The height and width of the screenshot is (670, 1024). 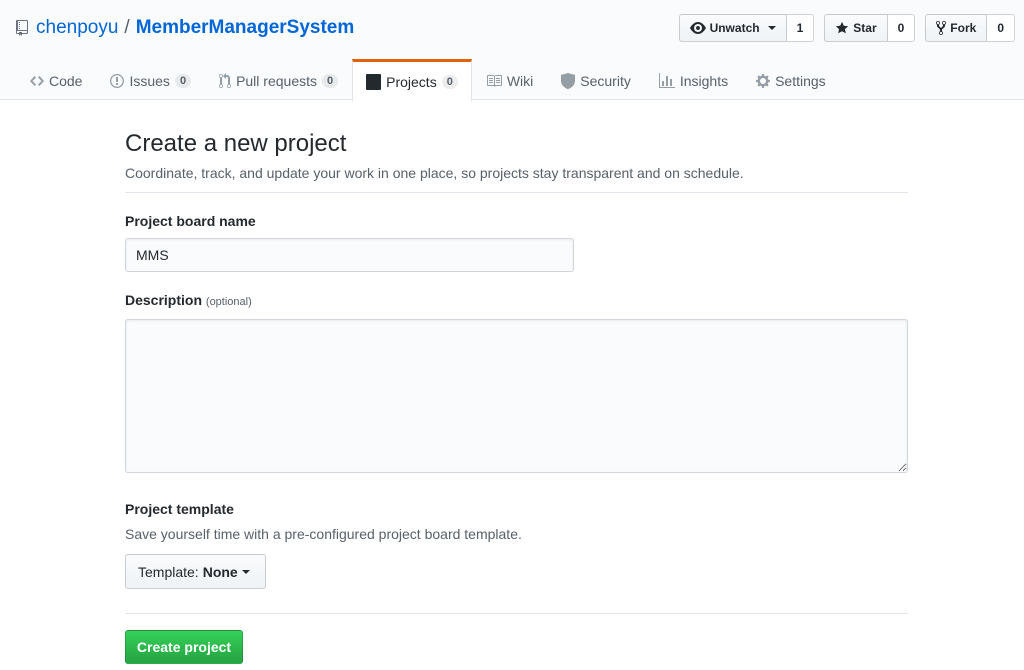 What do you see at coordinates (374, 81) in the screenshot?
I see `project-icon` at bounding box center [374, 81].